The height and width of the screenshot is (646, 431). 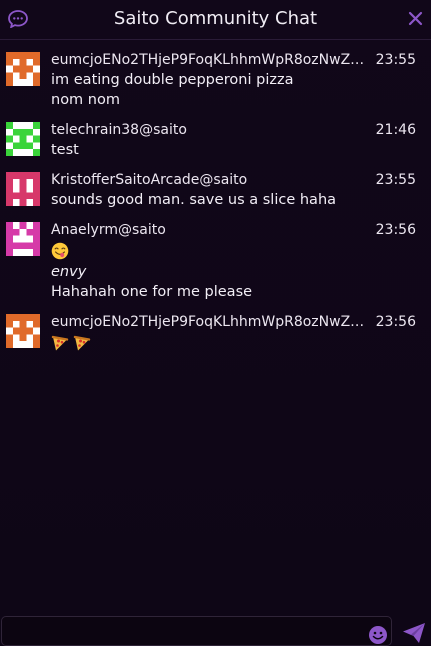 I want to click on message-header: Anaelyrm@saito 23:56, so click(x=237, y=227).